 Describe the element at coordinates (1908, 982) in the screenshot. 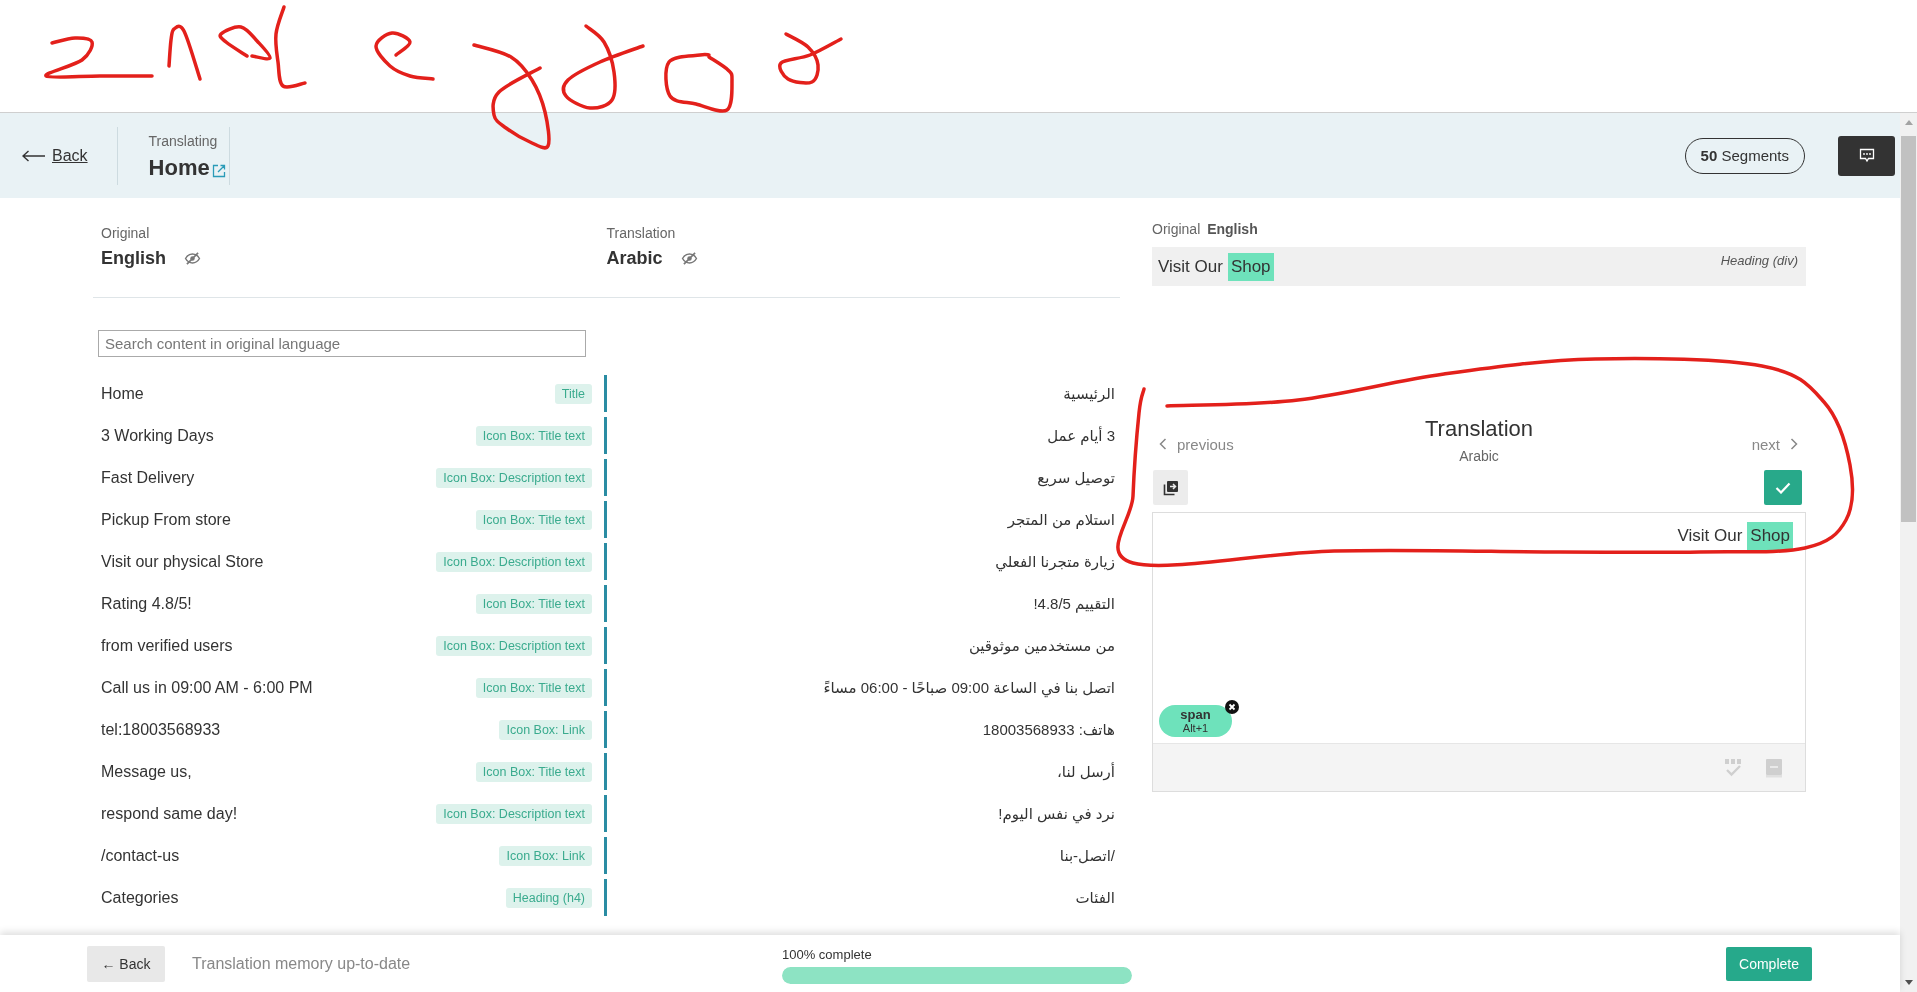

I see `scroll-down-icon` at that location.